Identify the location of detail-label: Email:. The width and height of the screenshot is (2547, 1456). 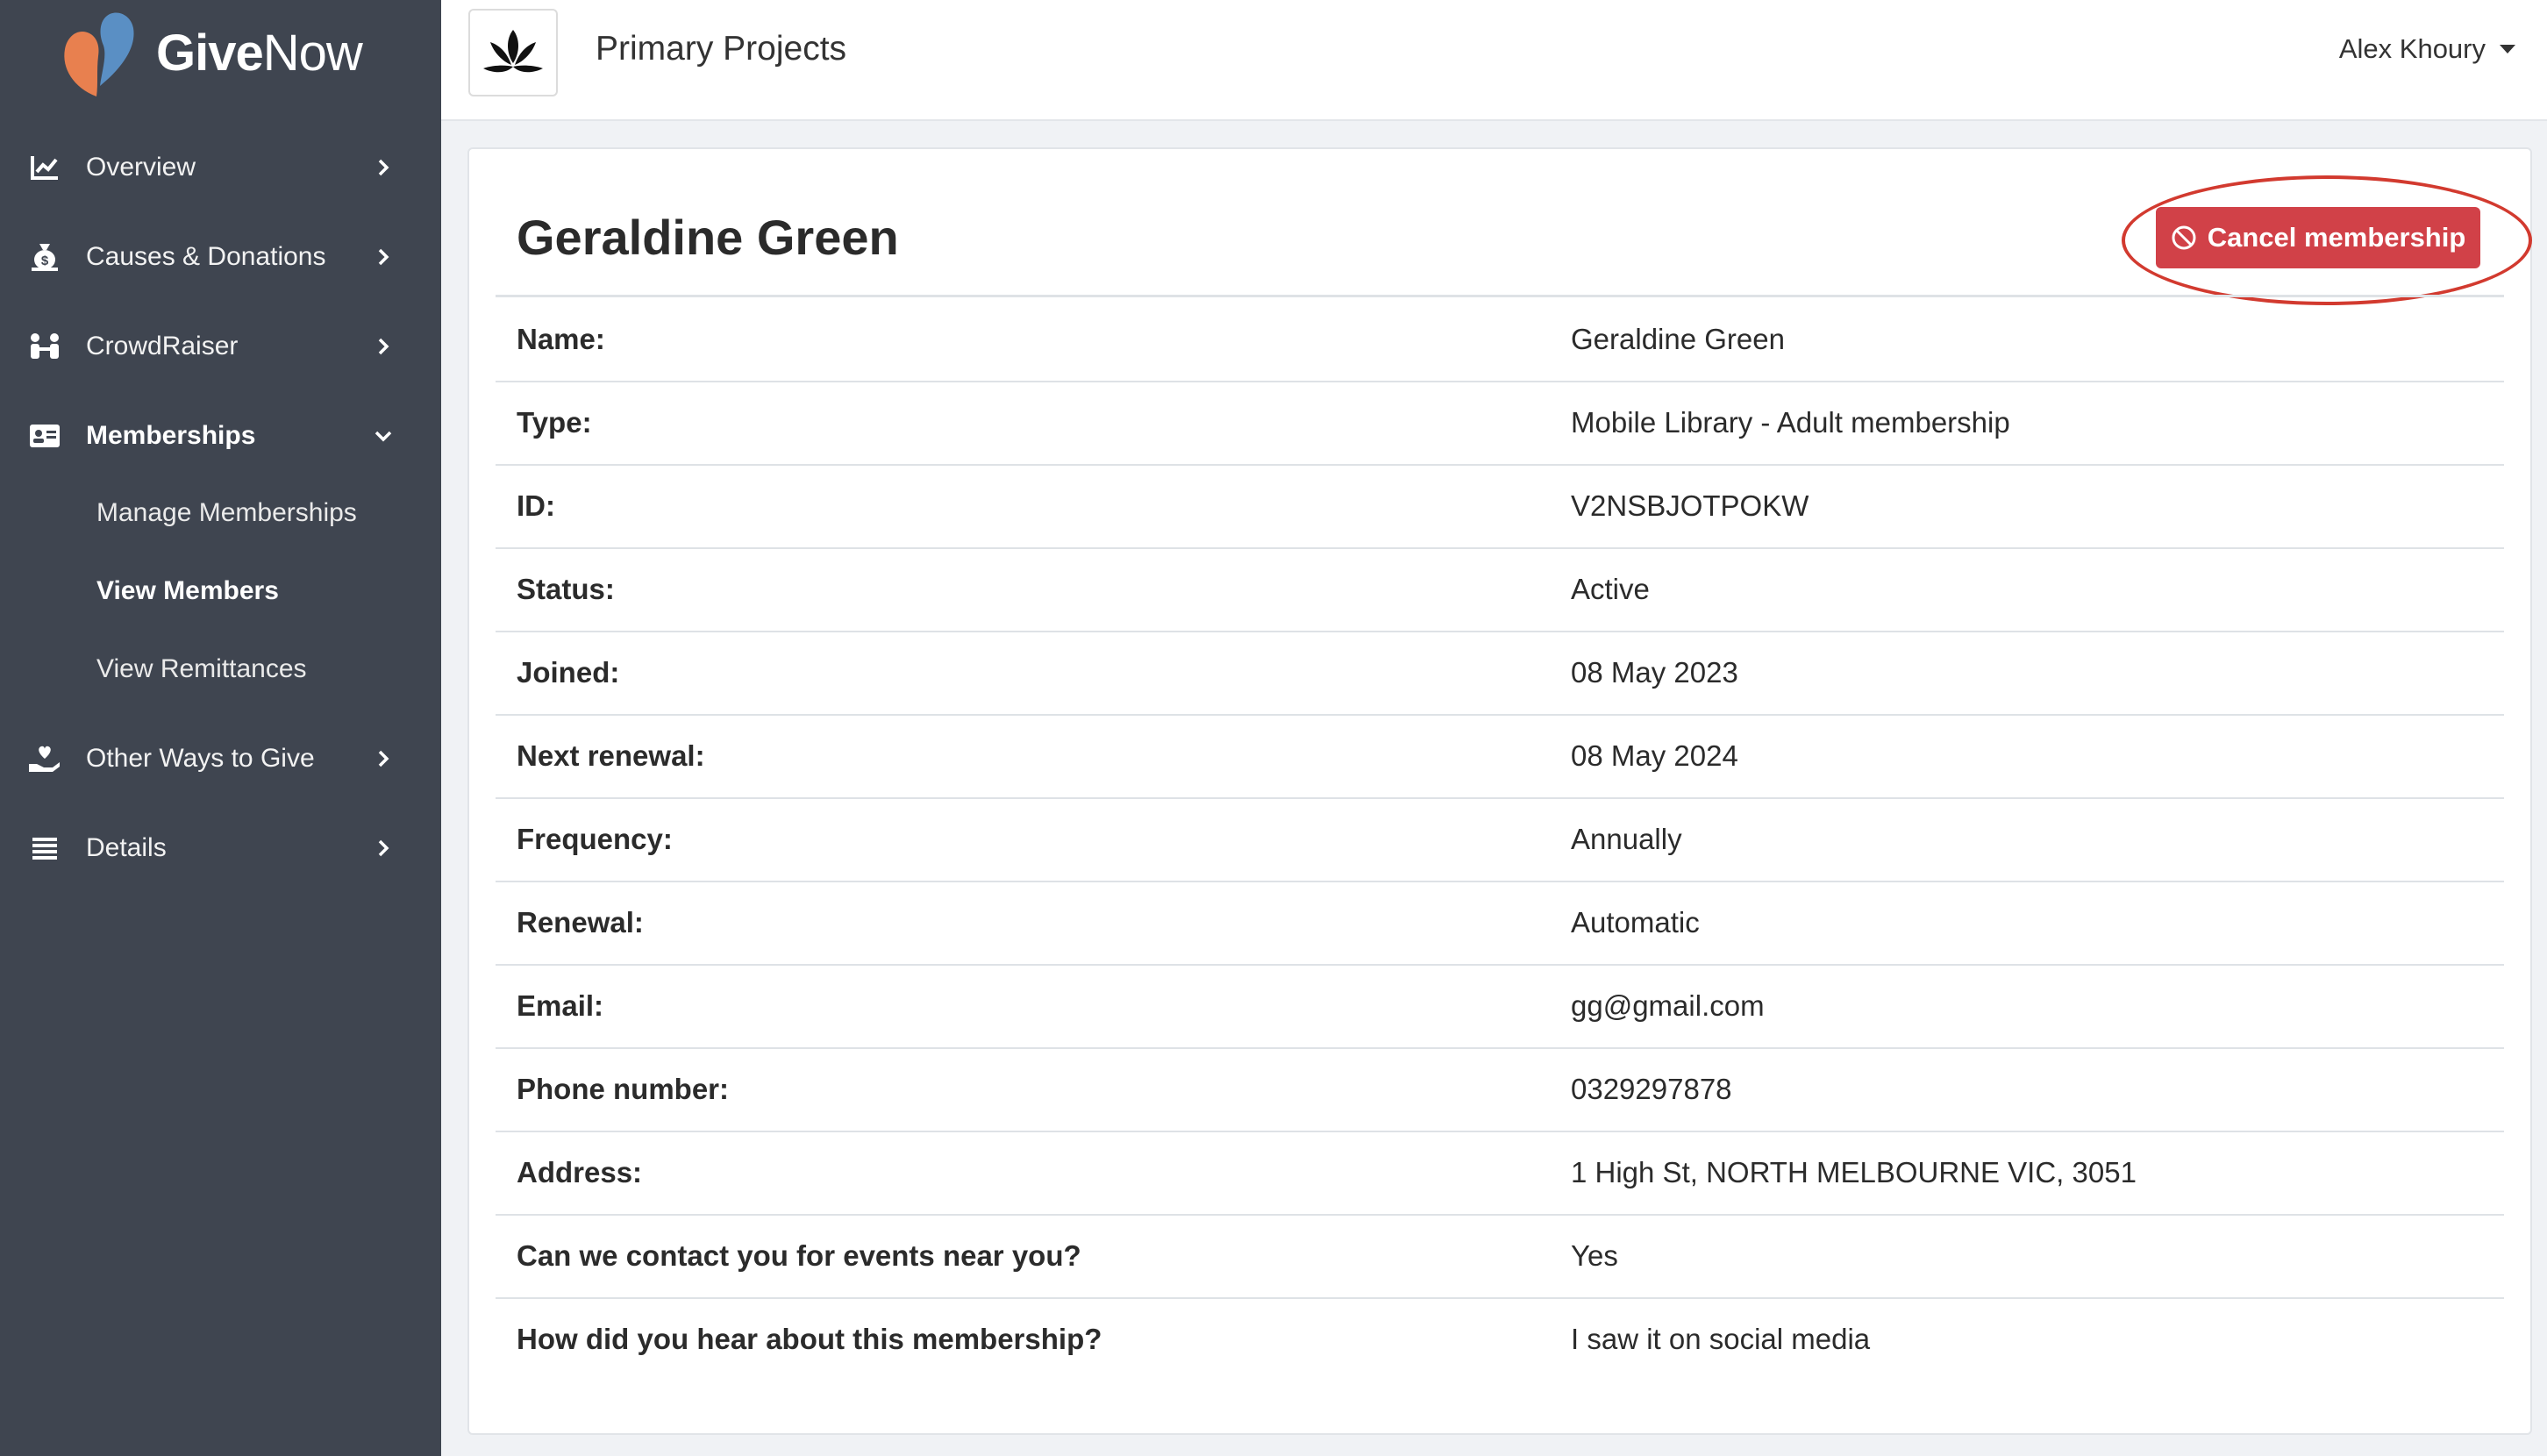
(561, 1005).